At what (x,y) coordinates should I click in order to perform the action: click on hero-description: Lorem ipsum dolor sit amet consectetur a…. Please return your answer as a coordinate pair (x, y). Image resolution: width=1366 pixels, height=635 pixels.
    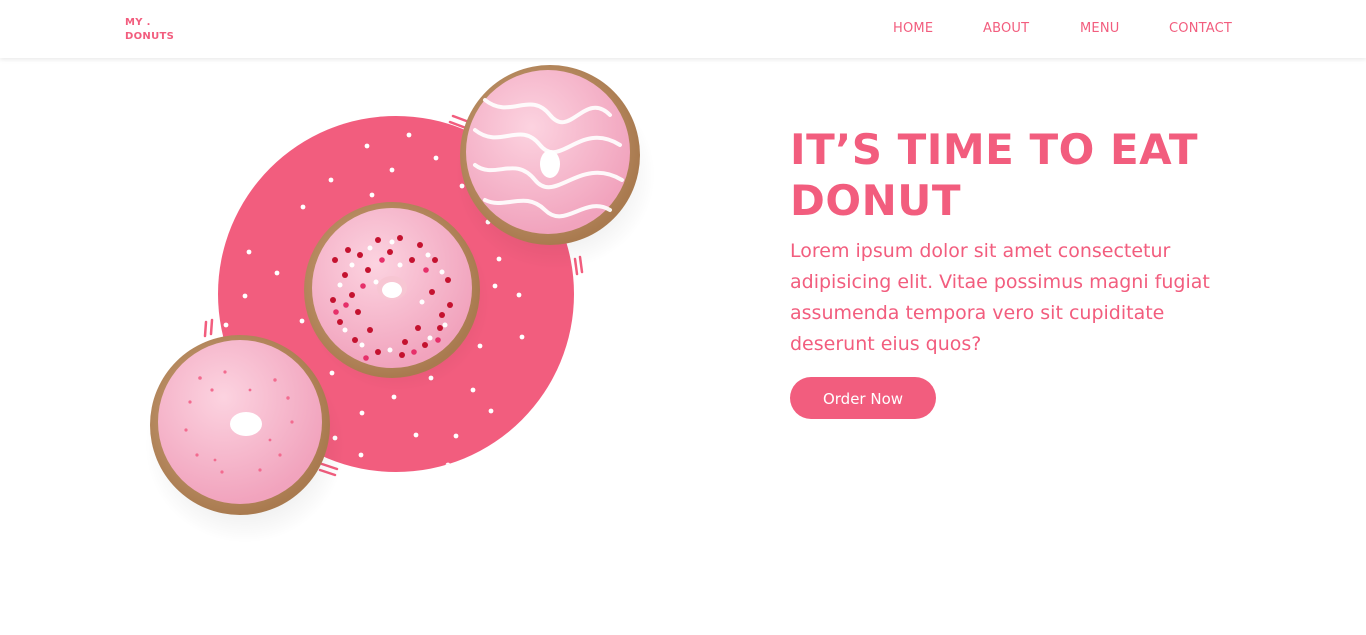
    Looking at the image, I should click on (1000, 297).